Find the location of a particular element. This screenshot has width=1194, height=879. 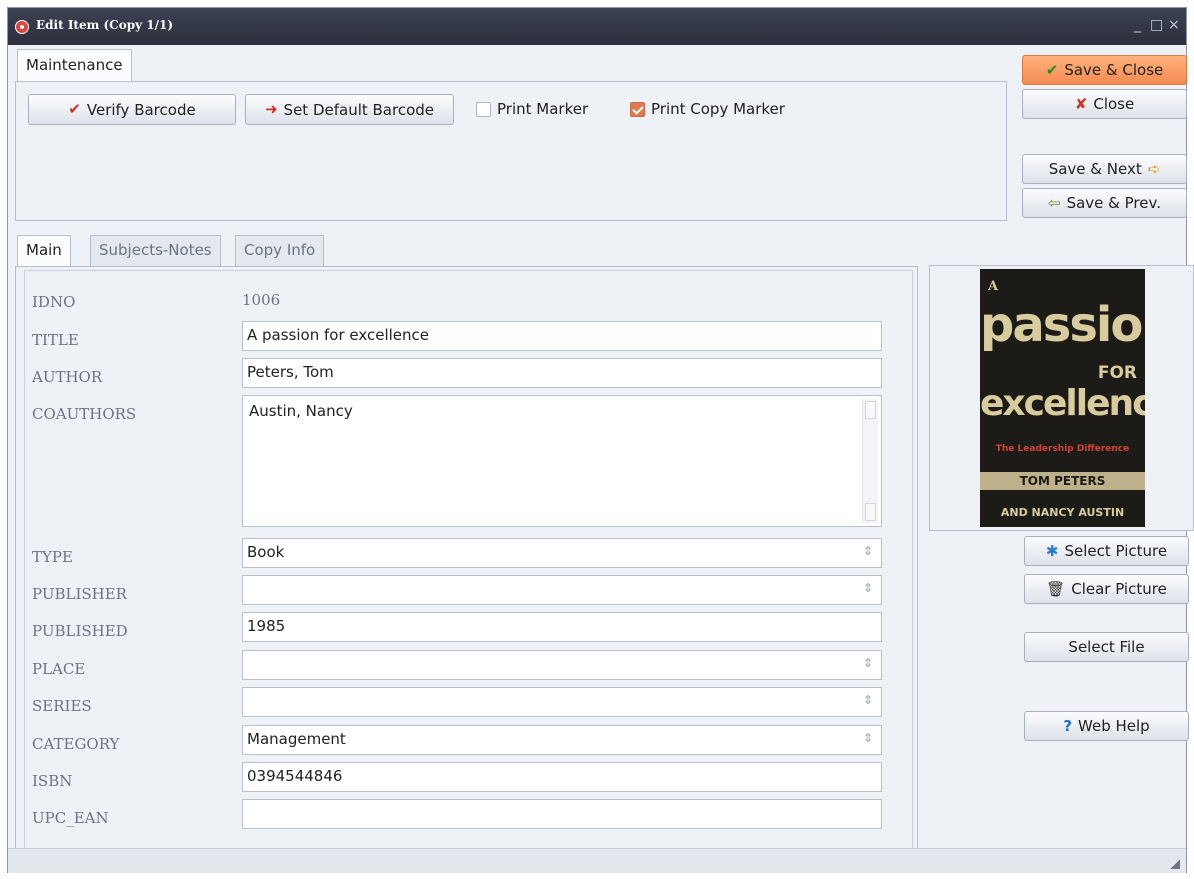

print-marker-label: Print Marker is located at coordinates (543, 109).